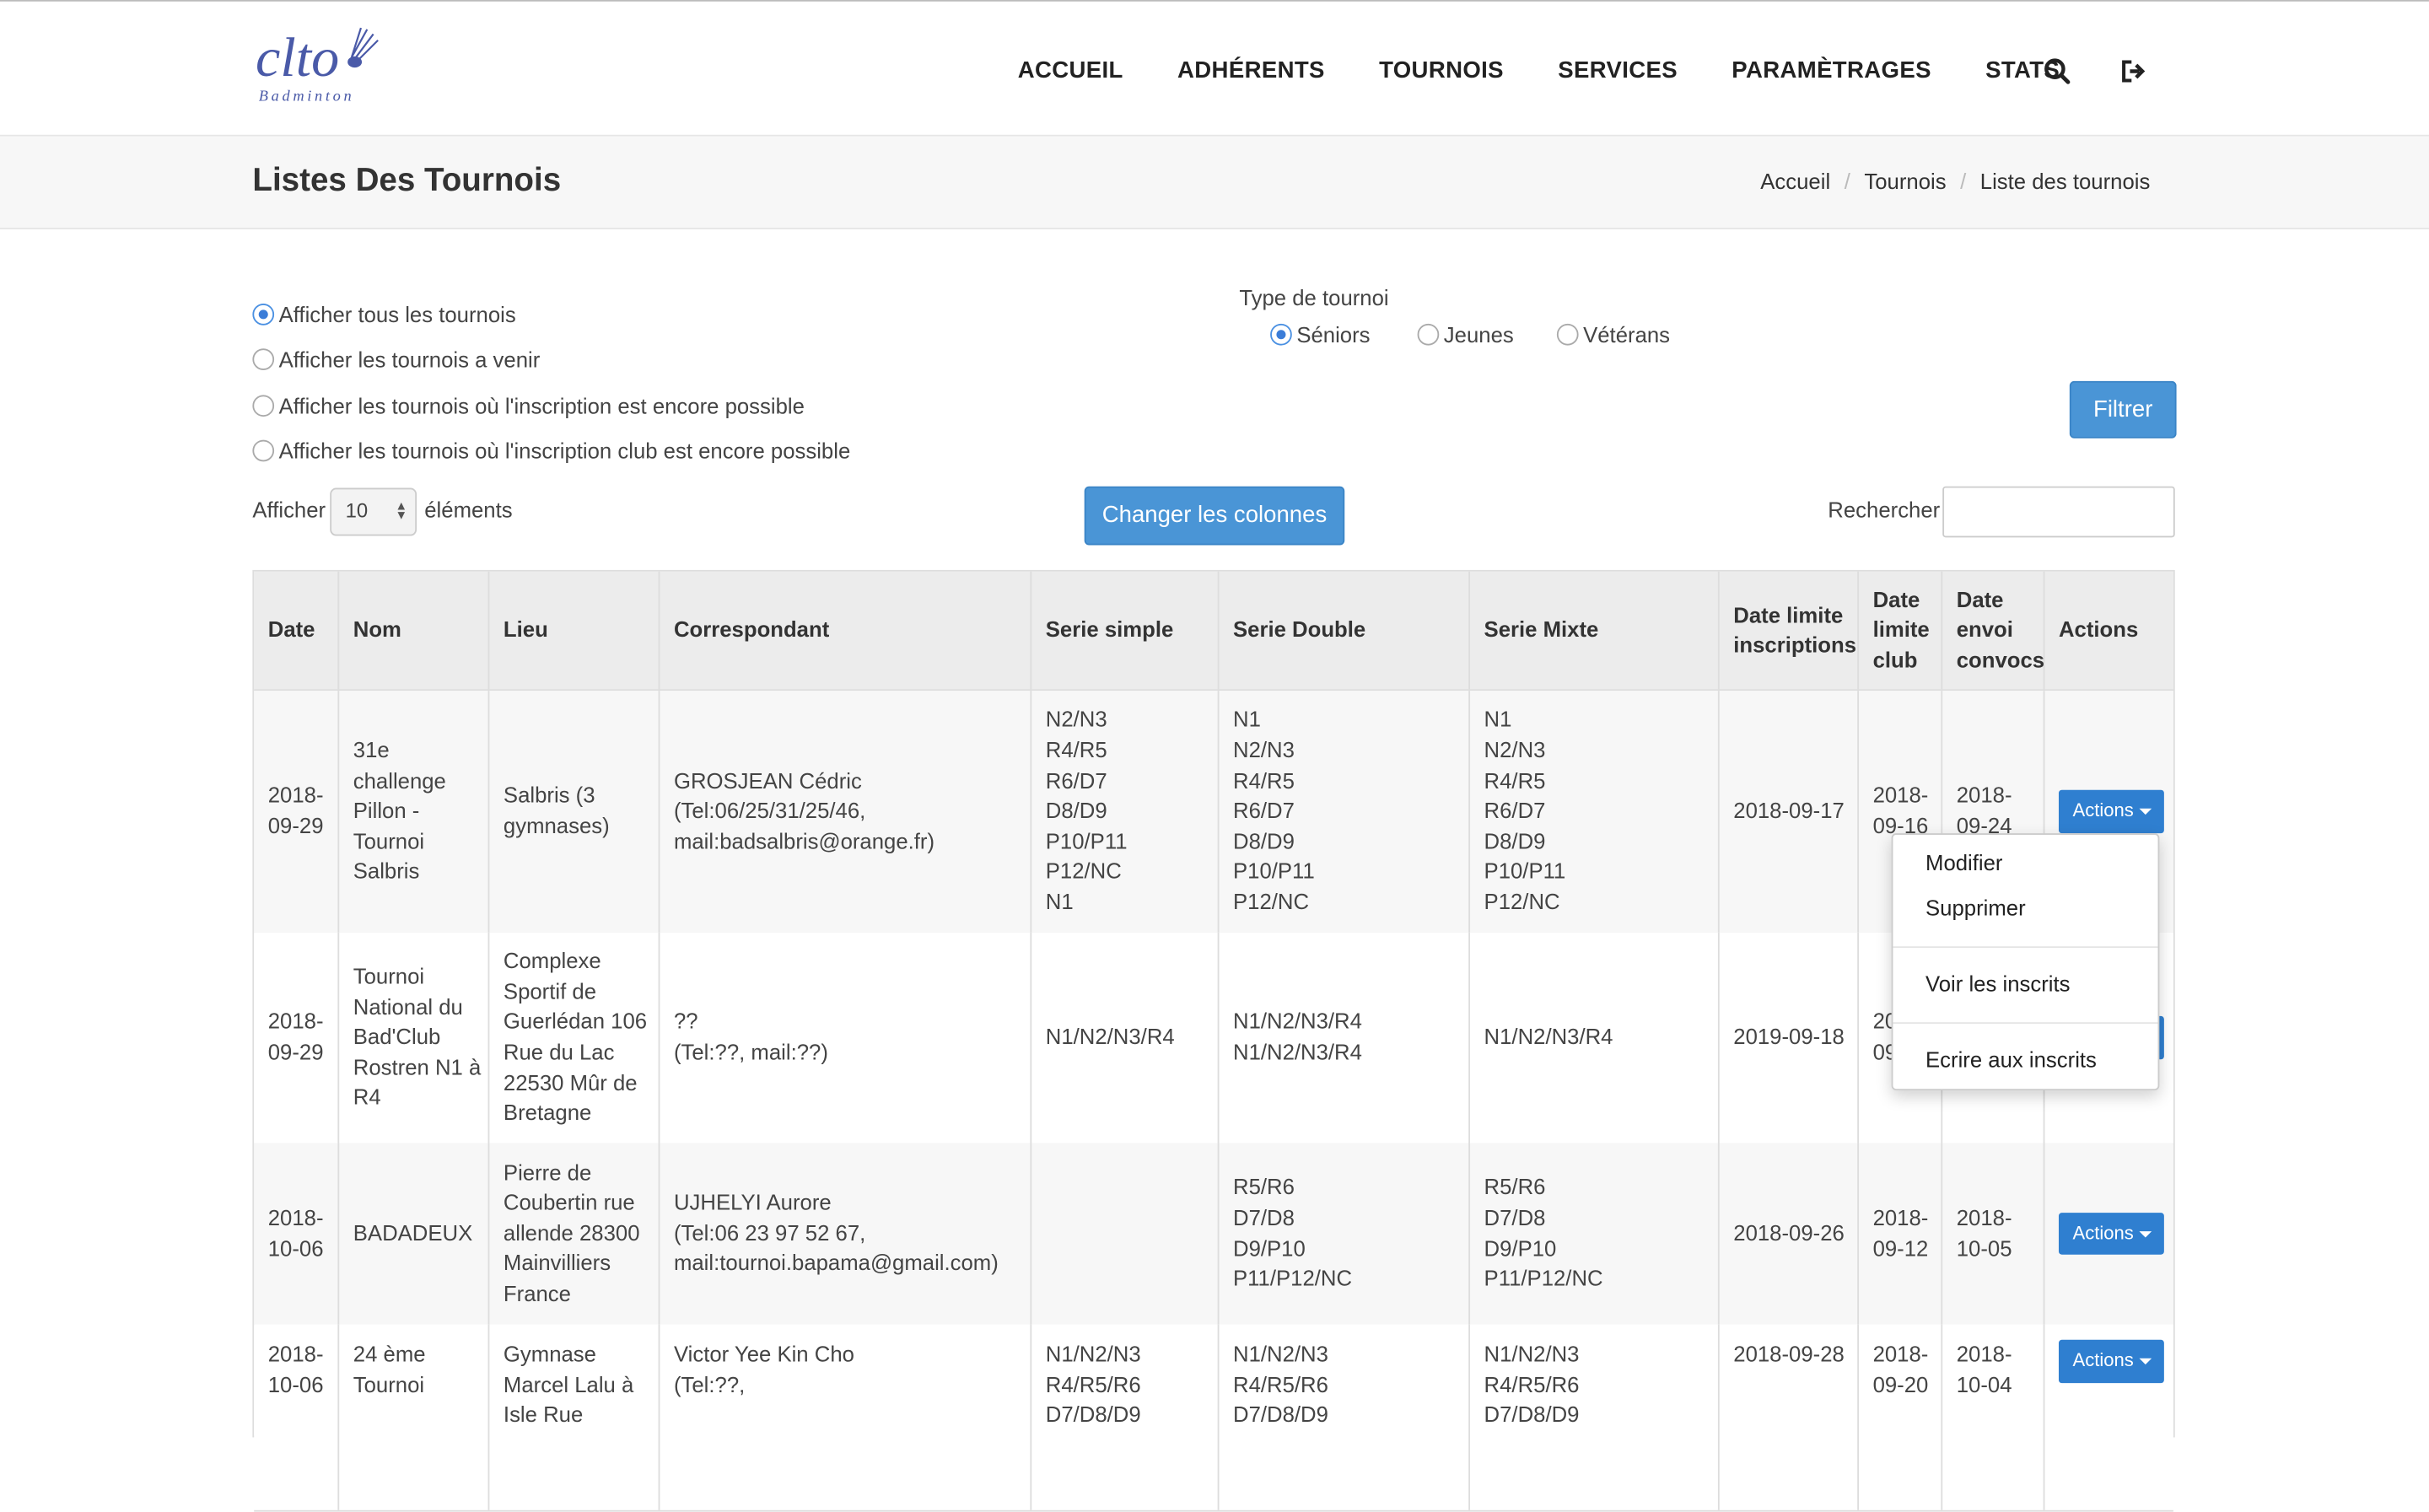 The image size is (2429, 1512). Describe the element at coordinates (307, 96) in the screenshot. I see `logo-subtitle: Badminton` at that location.